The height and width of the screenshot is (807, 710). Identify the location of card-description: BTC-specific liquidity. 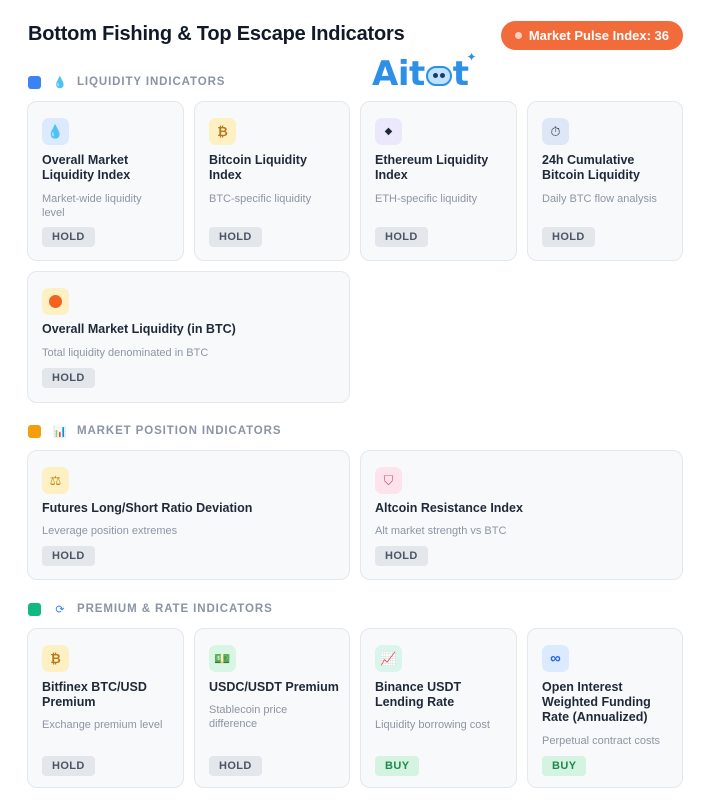
(260, 199).